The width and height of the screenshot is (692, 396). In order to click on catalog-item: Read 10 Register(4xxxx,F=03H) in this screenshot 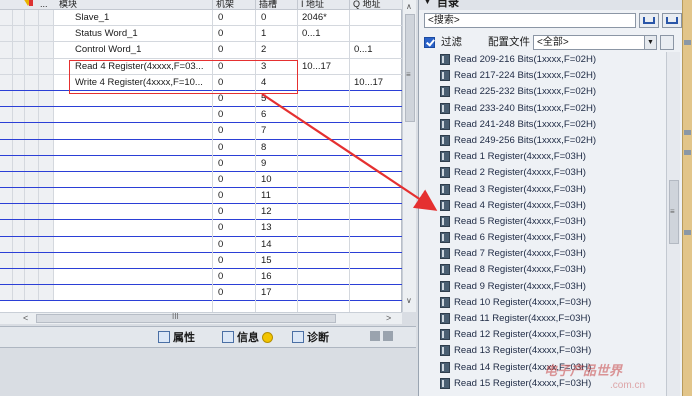, I will do `click(552, 303)`.